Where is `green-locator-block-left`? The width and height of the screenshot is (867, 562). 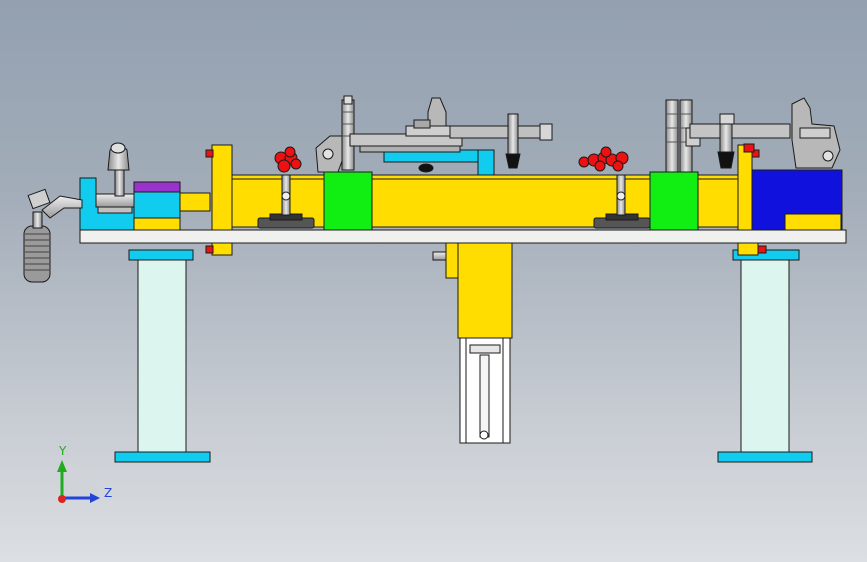 green-locator-block-left is located at coordinates (348, 201).